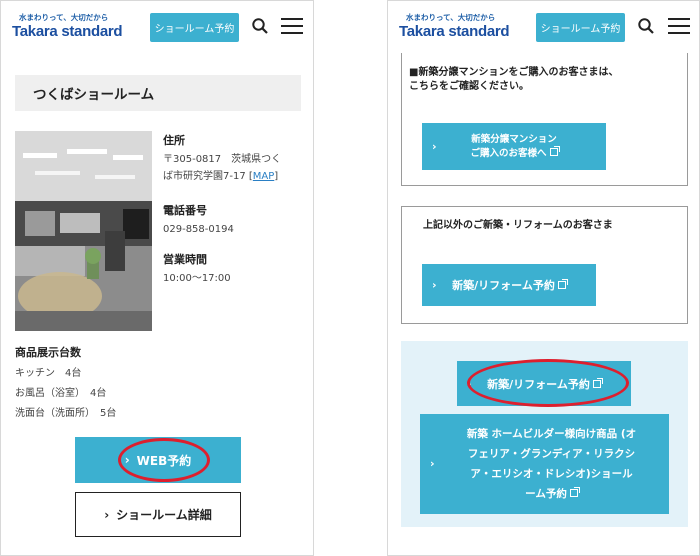 The width and height of the screenshot is (700, 556). Describe the element at coordinates (551, 434) in the screenshot. I see `home-builder-label-line: 新築 ホームビルダー様向け商品 (オ` at that location.